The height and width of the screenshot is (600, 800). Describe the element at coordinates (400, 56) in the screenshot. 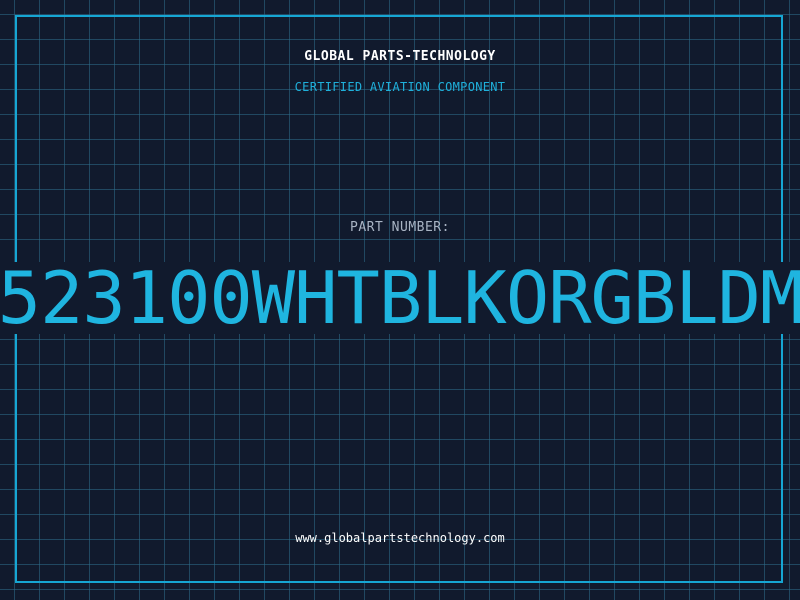

I see `company-name: GLOBAL PARTS-TECHNOLOGY` at that location.